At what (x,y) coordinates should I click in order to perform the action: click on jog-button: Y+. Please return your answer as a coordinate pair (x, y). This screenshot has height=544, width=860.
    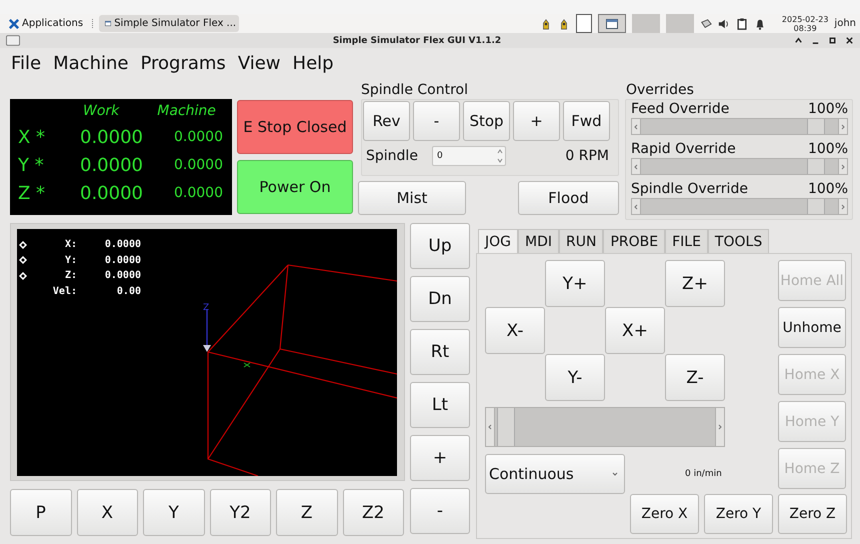
    Looking at the image, I should click on (575, 283).